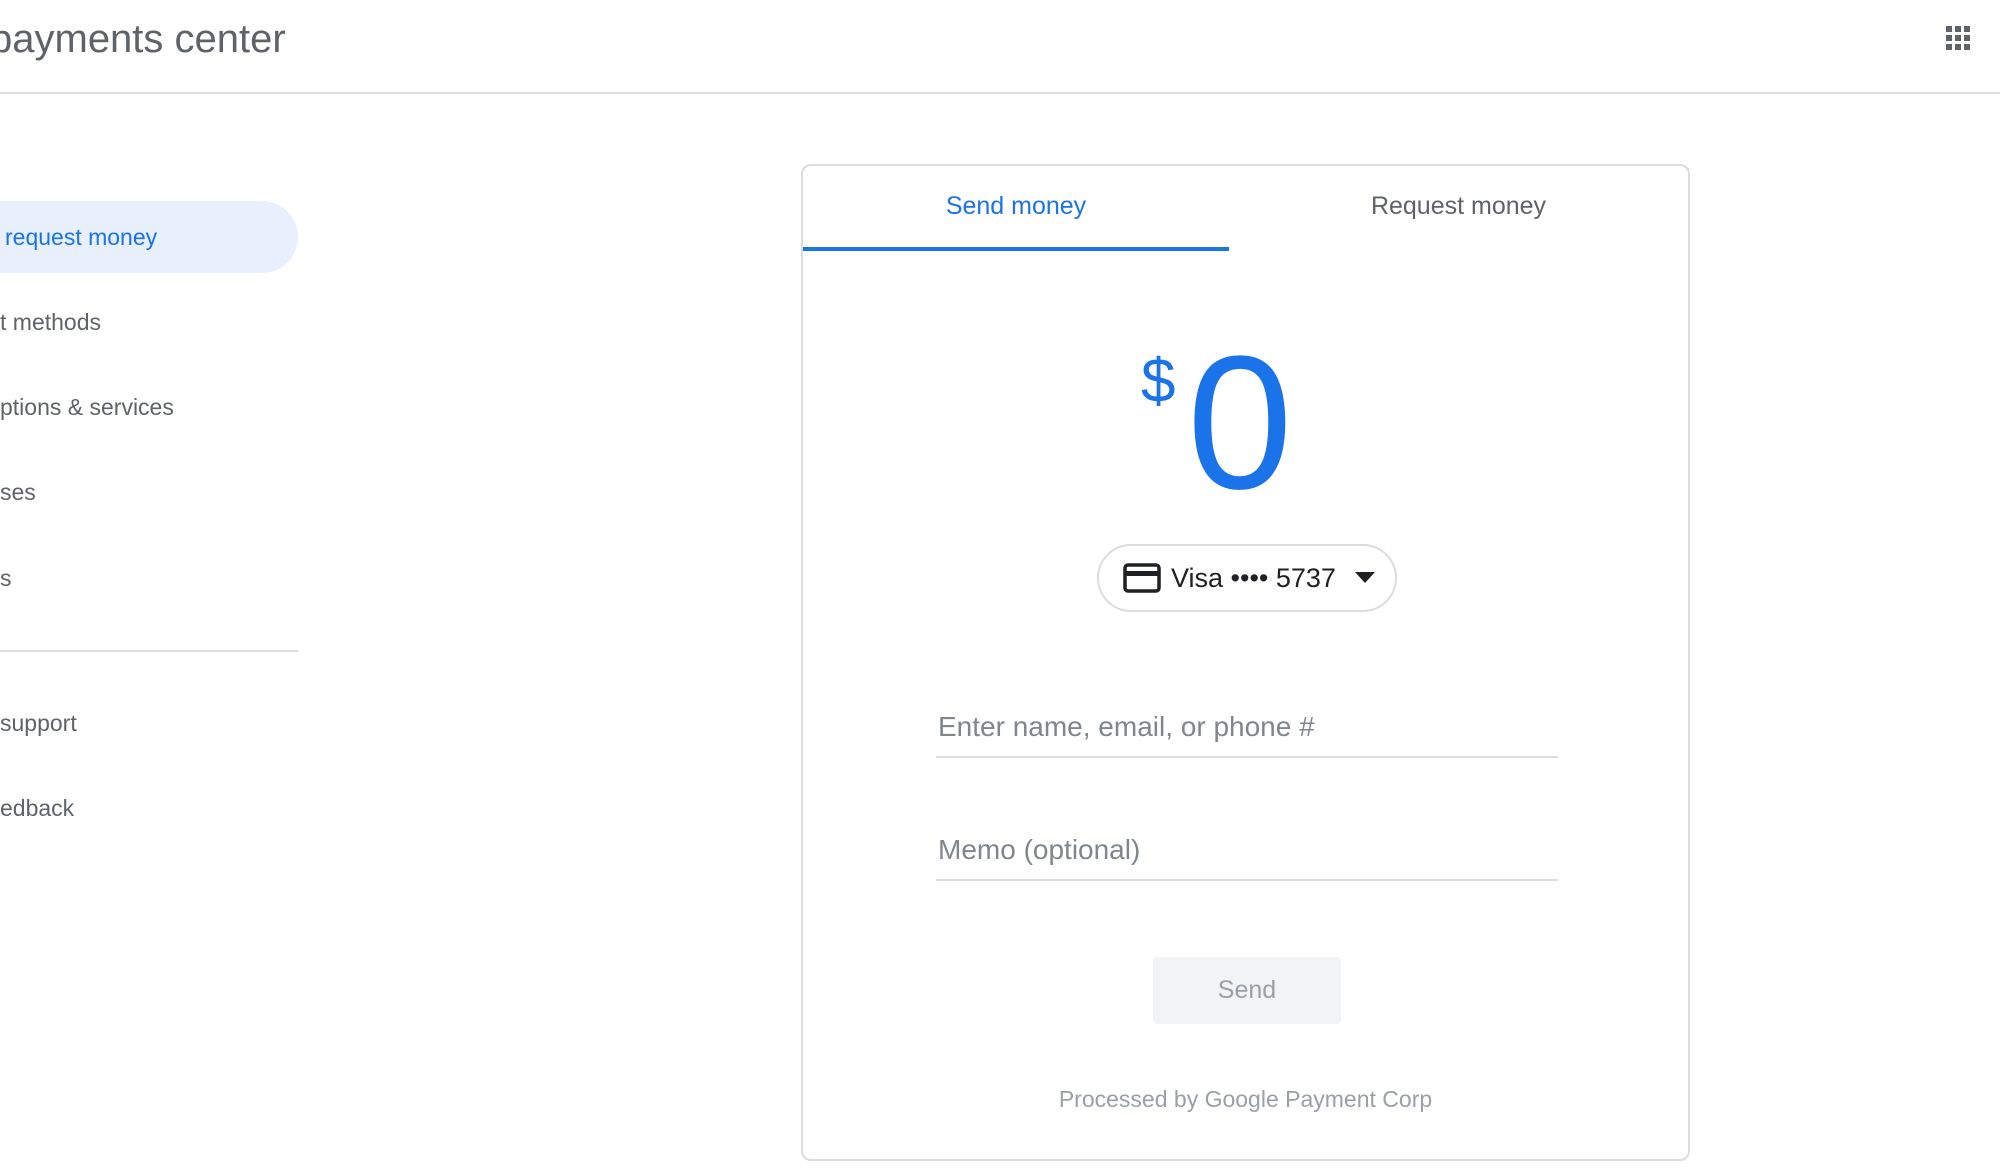 This screenshot has height=1168, width=2000. What do you see at coordinates (1016, 209) in the screenshot?
I see `tab-send-money: Send money` at bounding box center [1016, 209].